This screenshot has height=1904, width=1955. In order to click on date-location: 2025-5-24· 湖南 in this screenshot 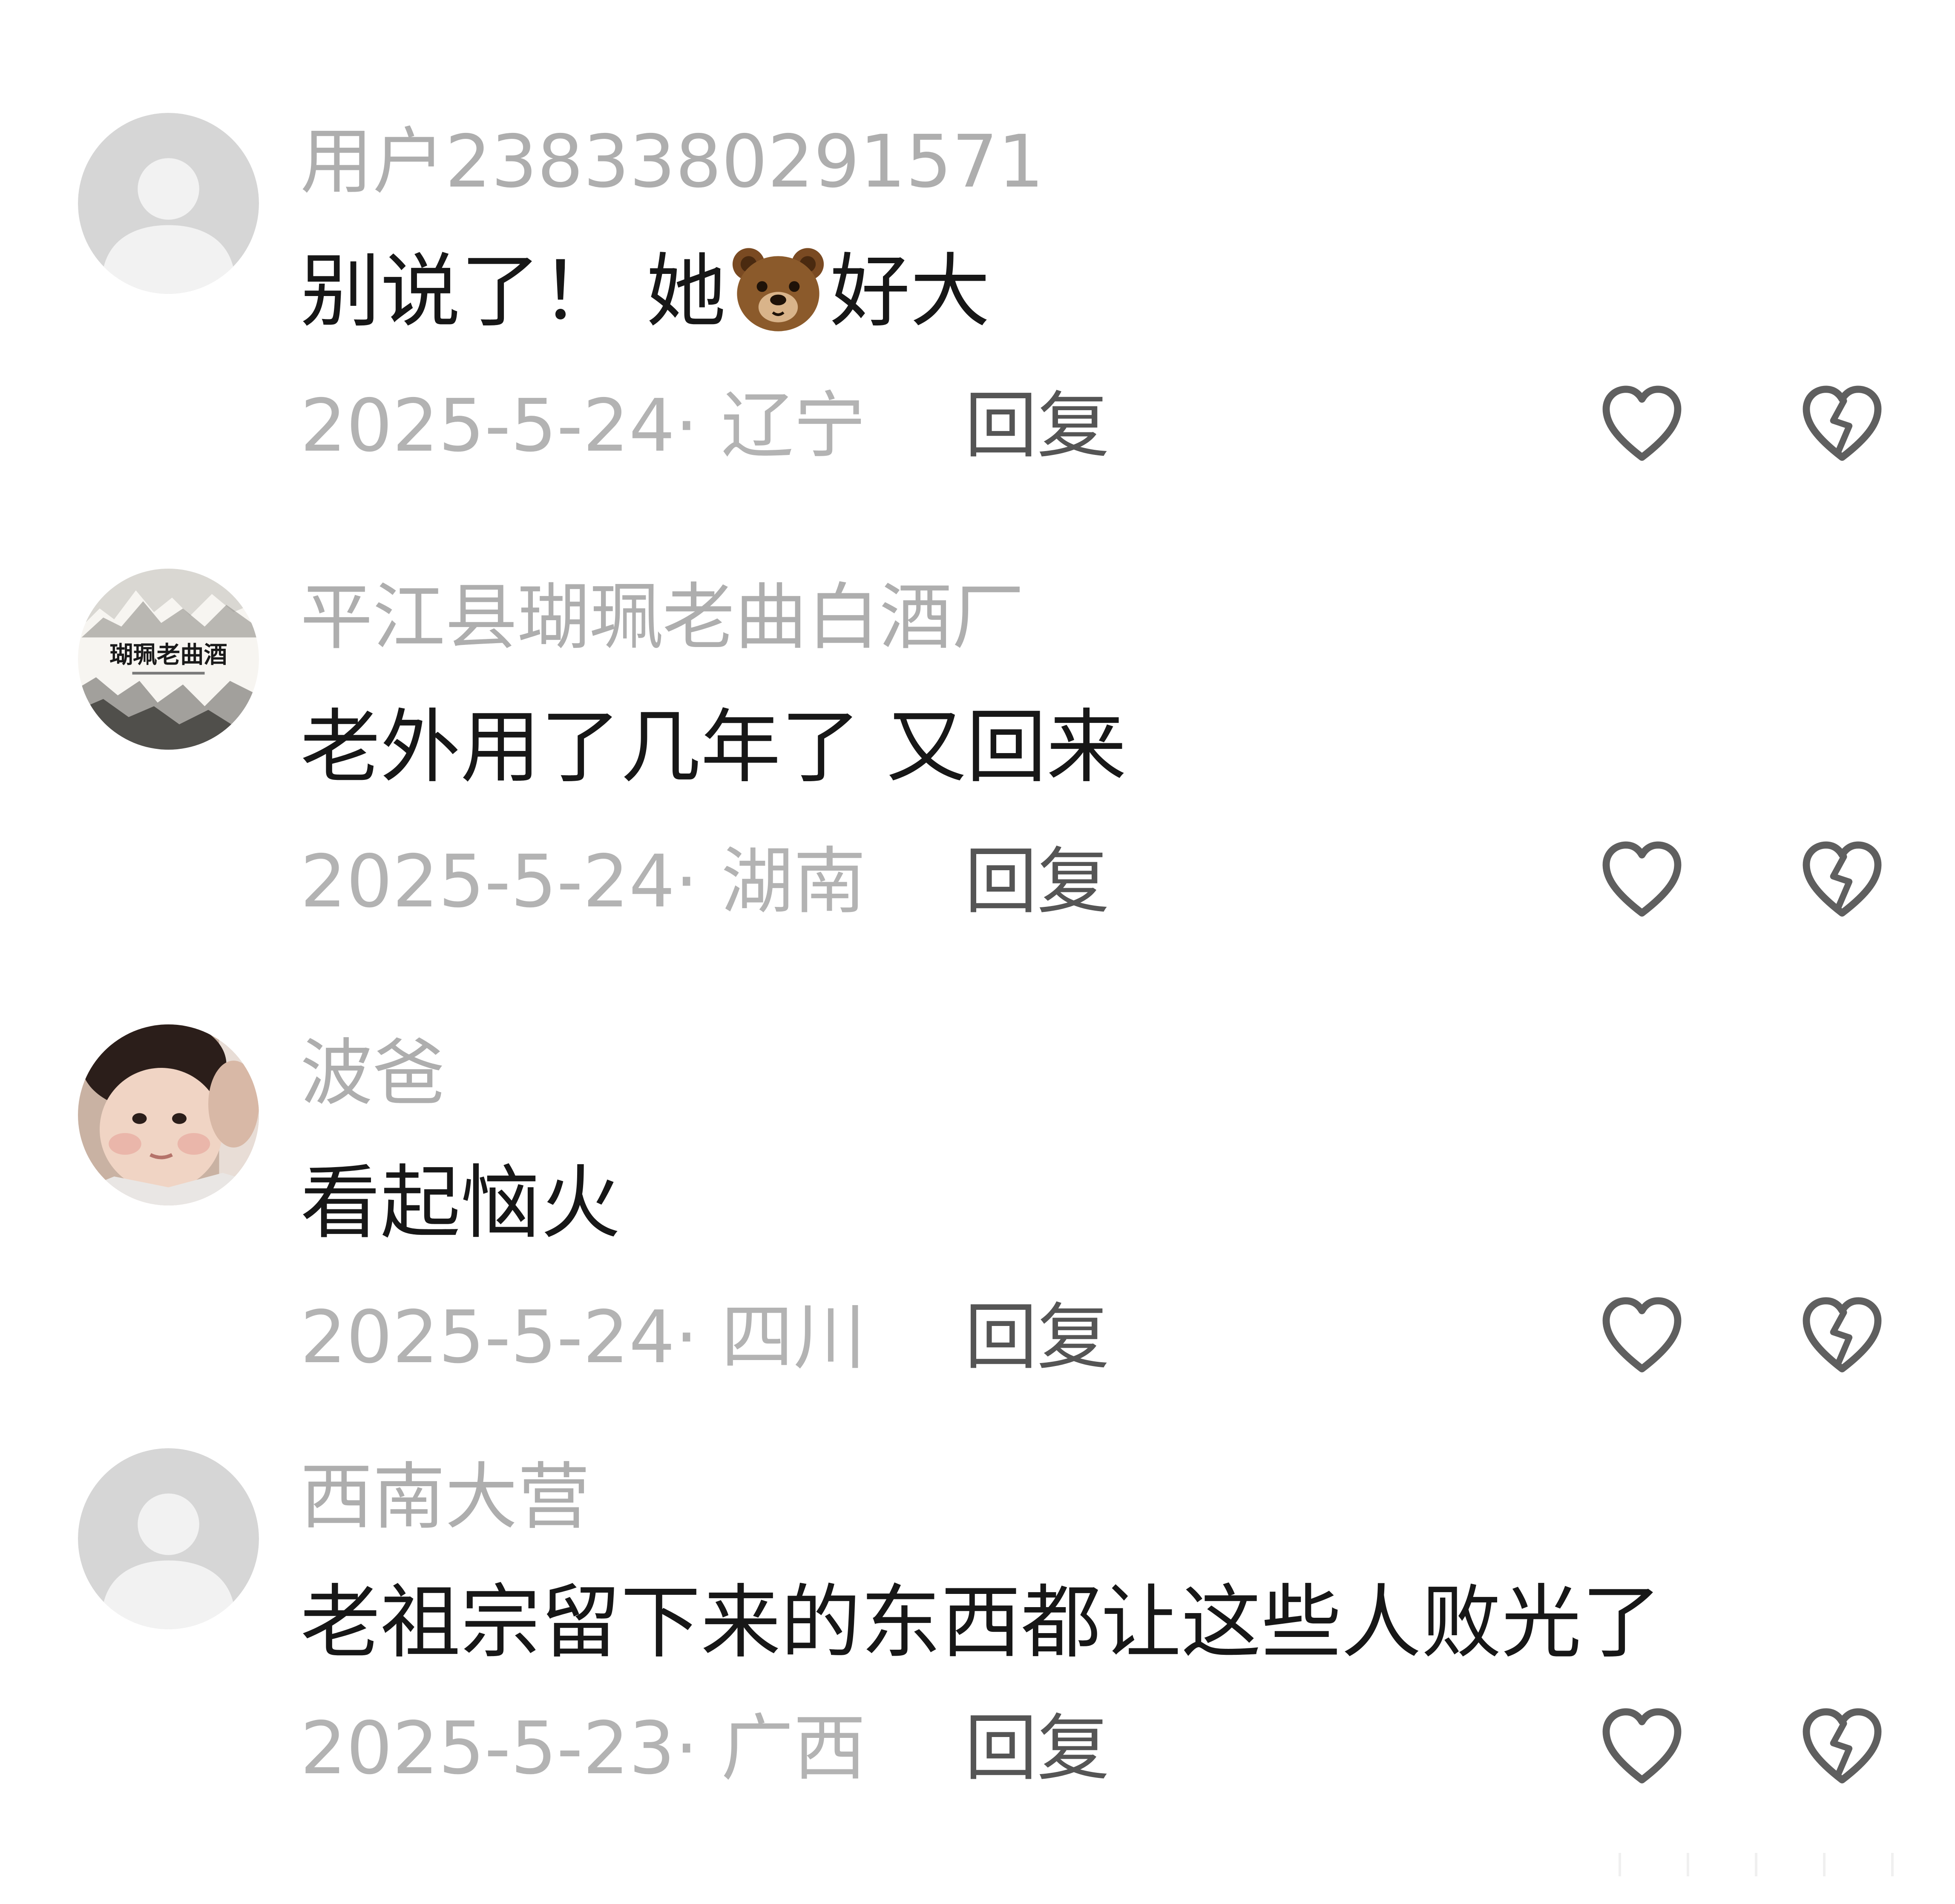, I will do `click(583, 882)`.